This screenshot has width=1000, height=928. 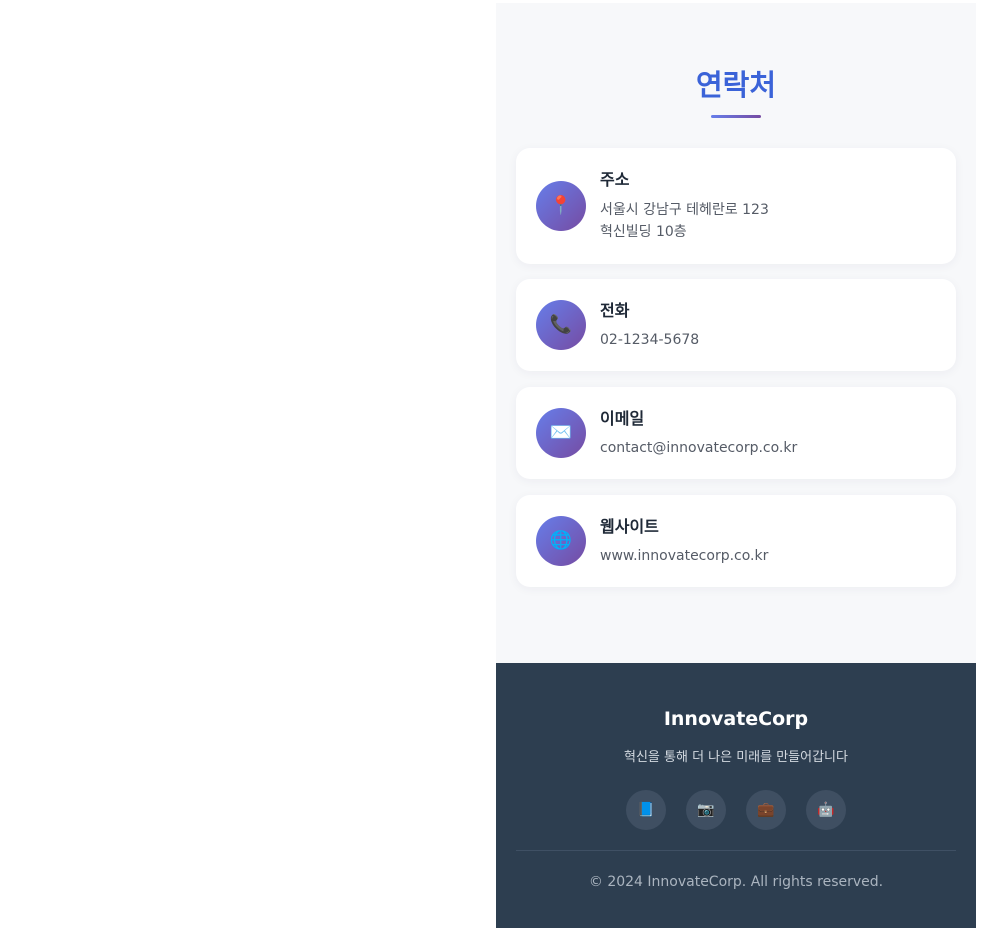 I want to click on social-link-robot: 🤖, so click(x=826, y=810).